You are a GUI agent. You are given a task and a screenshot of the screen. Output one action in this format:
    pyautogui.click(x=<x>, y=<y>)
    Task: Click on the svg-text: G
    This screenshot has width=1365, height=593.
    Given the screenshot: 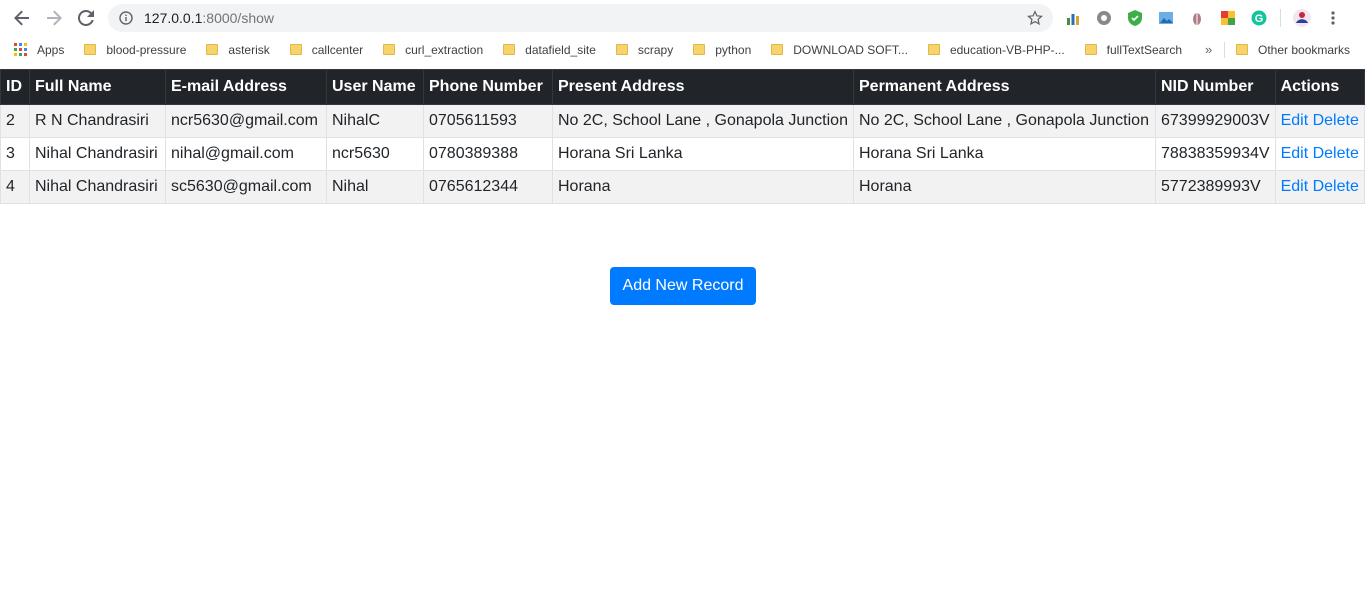 What is the action you would take?
    pyautogui.click(x=1259, y=19)
    